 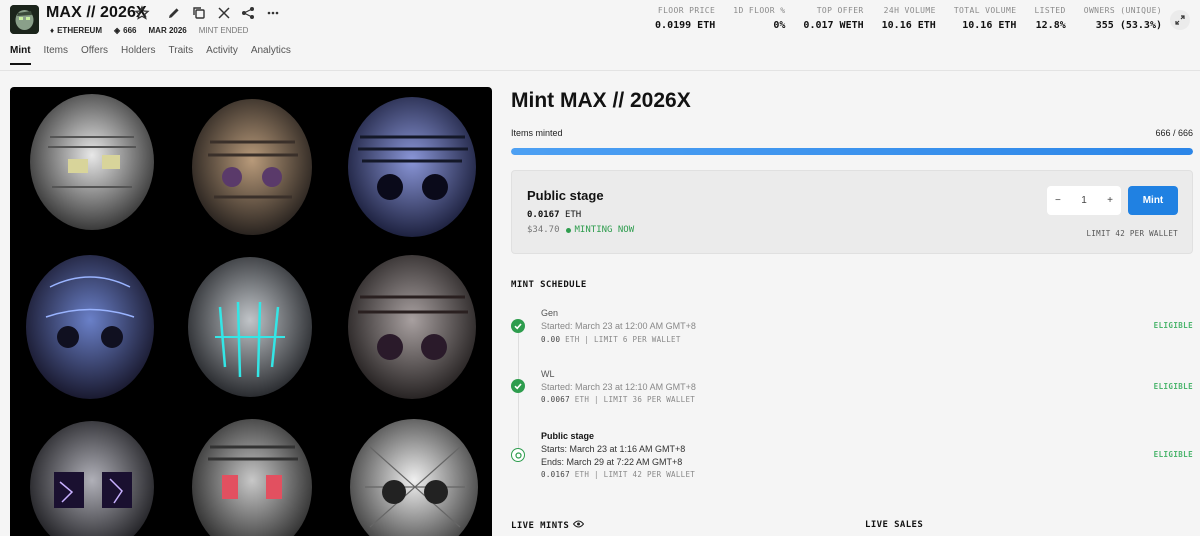 What do you see at coordinates (599, 230) in the screenshot?
I see `minting-now-status: MINTING NOW` at bounding box center [599, 230].